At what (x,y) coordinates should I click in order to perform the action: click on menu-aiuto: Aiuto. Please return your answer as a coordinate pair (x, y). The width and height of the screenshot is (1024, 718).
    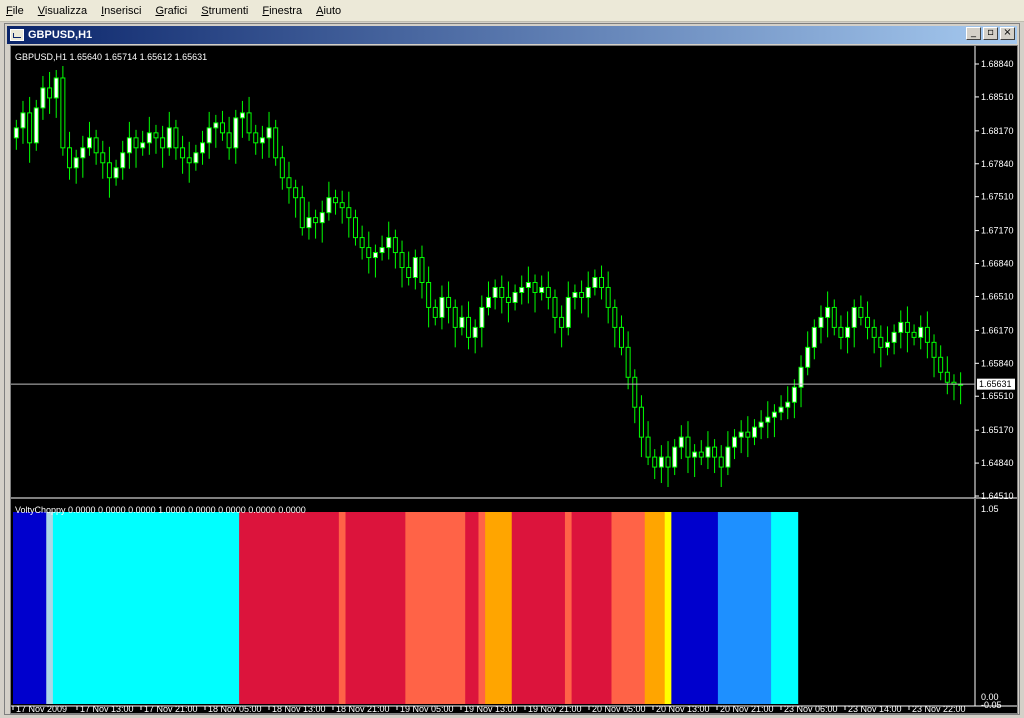
    Looking at the image, I should click on (329, 11).